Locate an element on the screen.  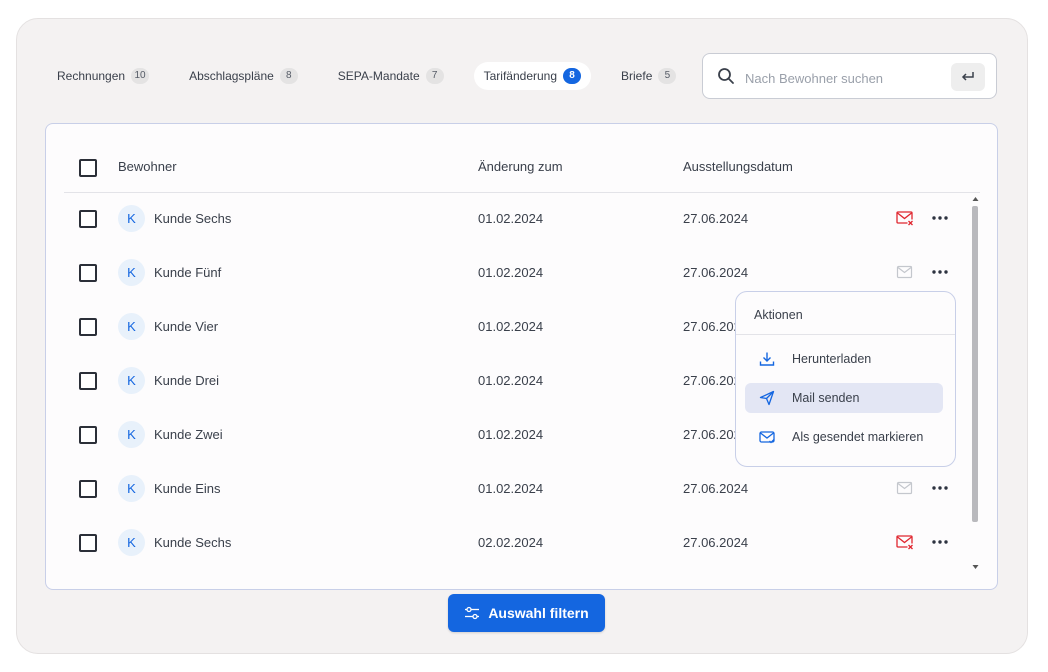
resident-name: Kunde Vier is located at coordinates (186, 326).